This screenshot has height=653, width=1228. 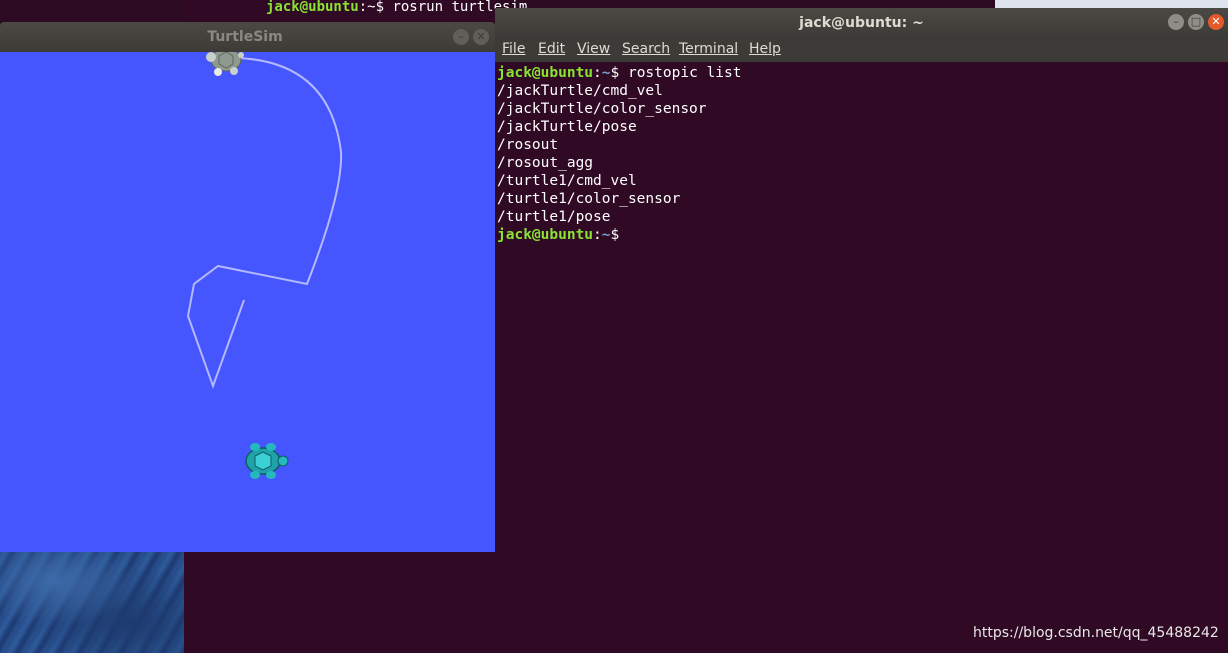 What do you see at coordinates (1096, 633) in the screenshot?
I see `watermark: https://blog.csdn.net/qq_45488242` at bounding box center [1096, 633].